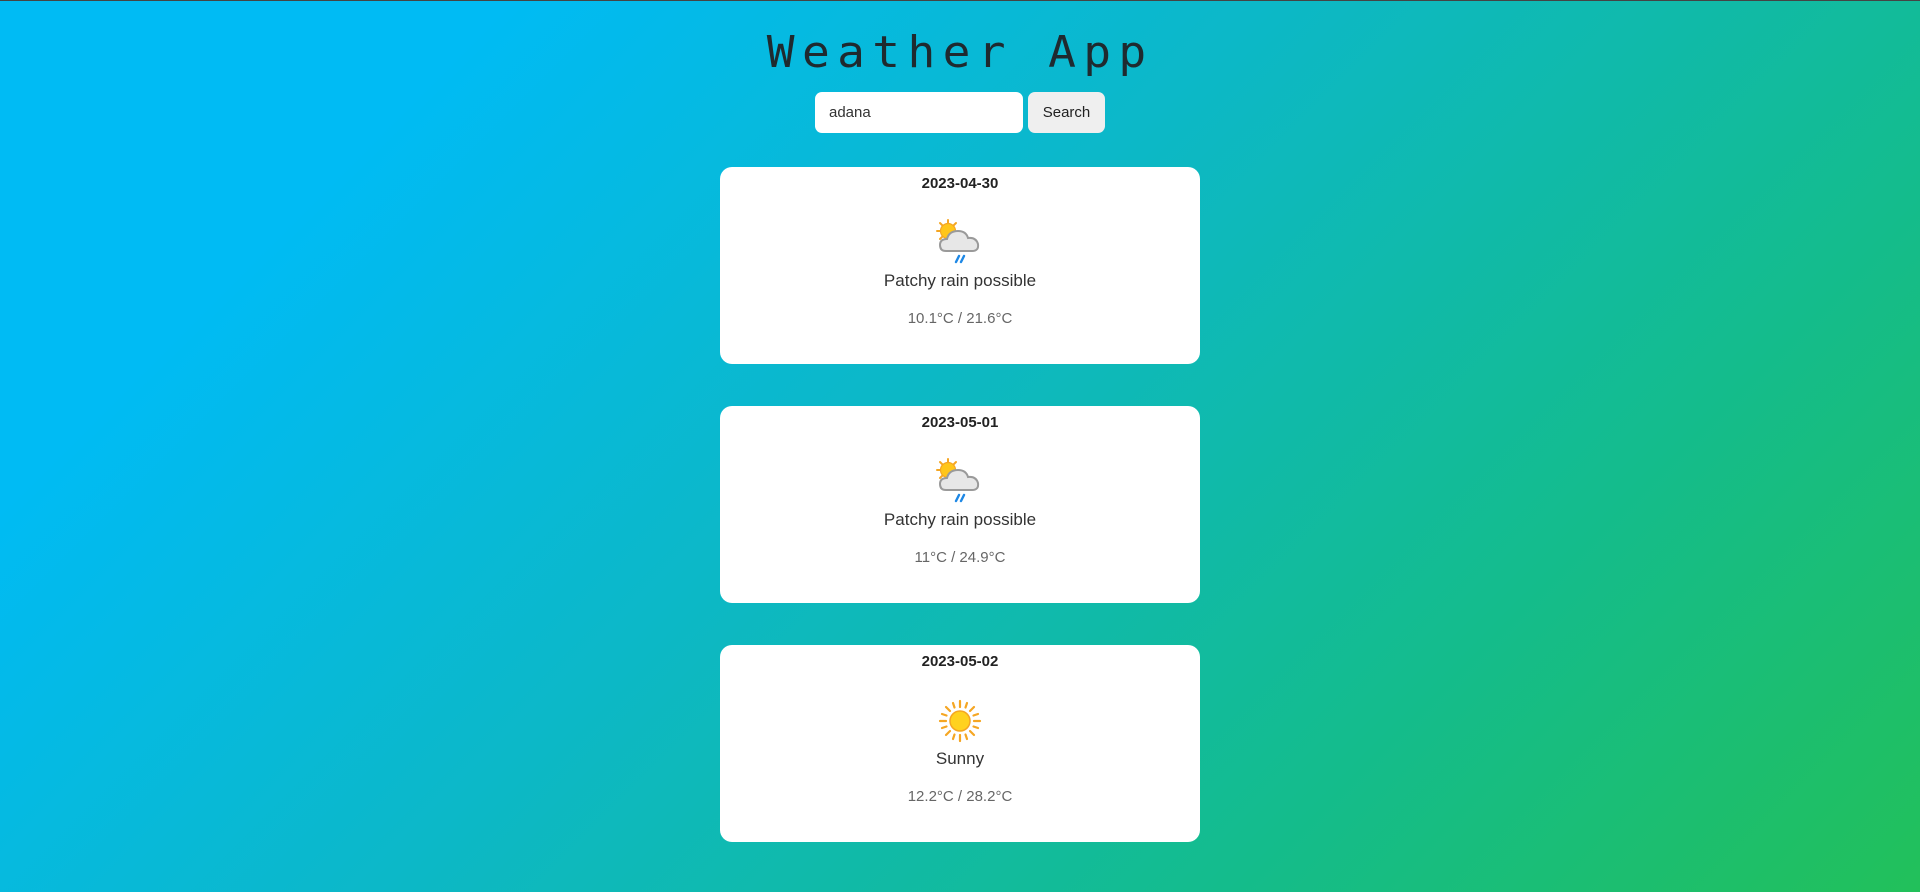 This screenshot has width=1920, height=892. What do you see at coordinates (960, 721) in the screenshot?
I see `sunny-icon` at bounding box center [960, 721].